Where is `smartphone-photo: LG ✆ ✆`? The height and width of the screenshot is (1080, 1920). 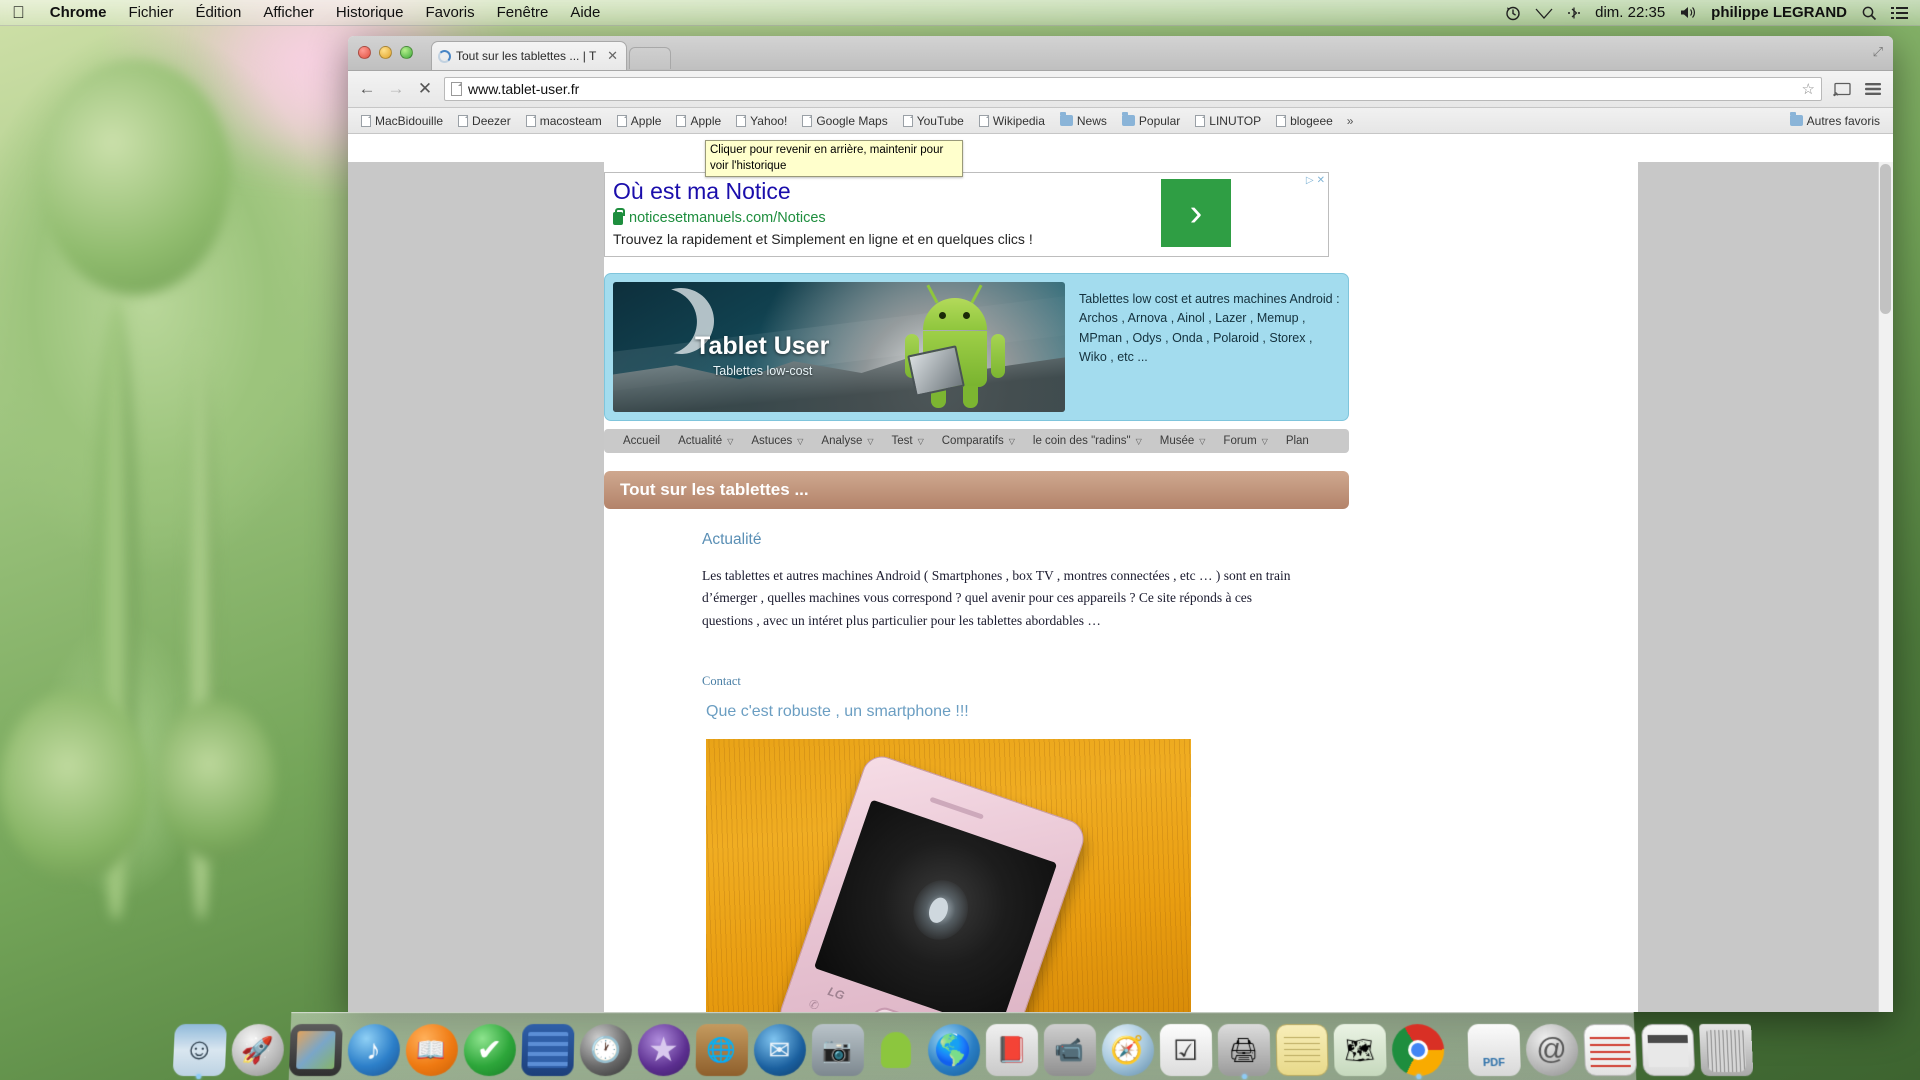
smartphone-photo: LG ✆ ✆ is located at coordinates (948, 875).